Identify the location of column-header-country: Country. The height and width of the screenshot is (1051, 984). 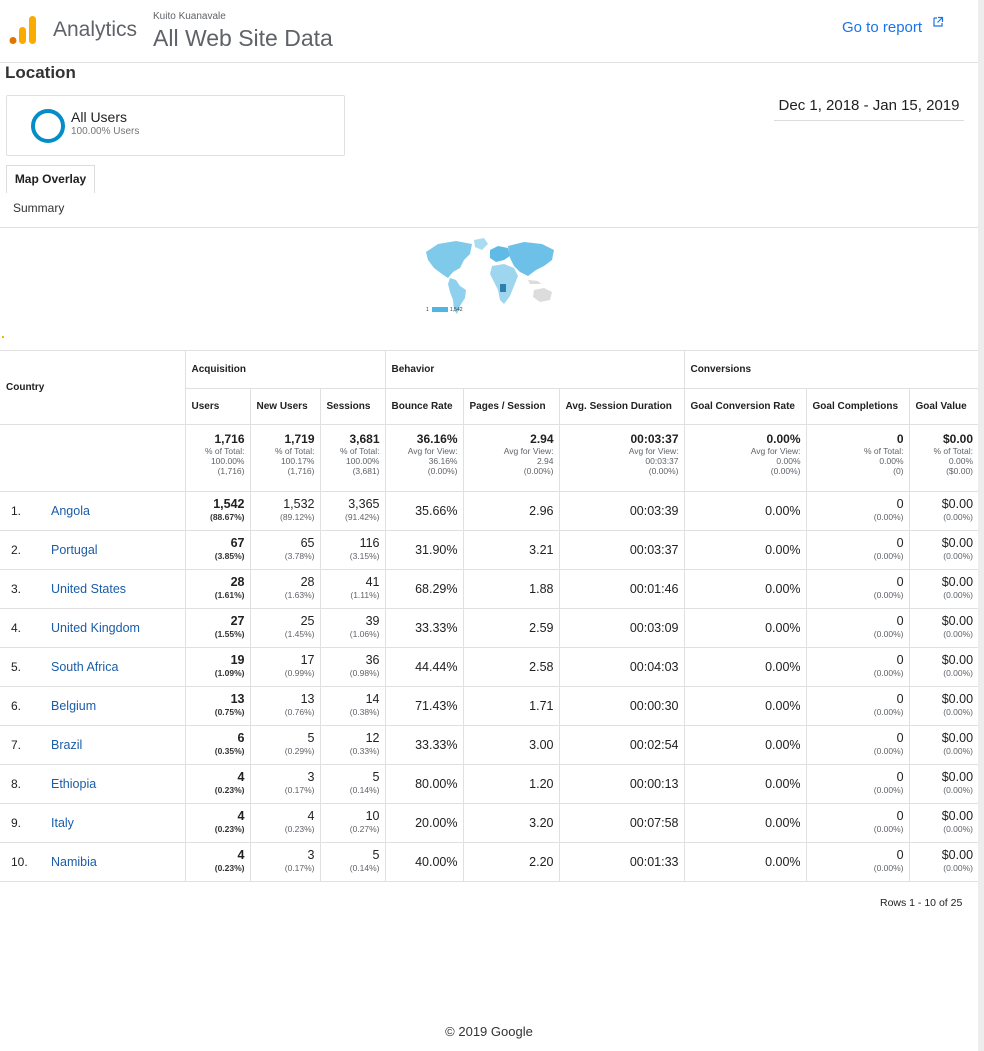
(93, 387).